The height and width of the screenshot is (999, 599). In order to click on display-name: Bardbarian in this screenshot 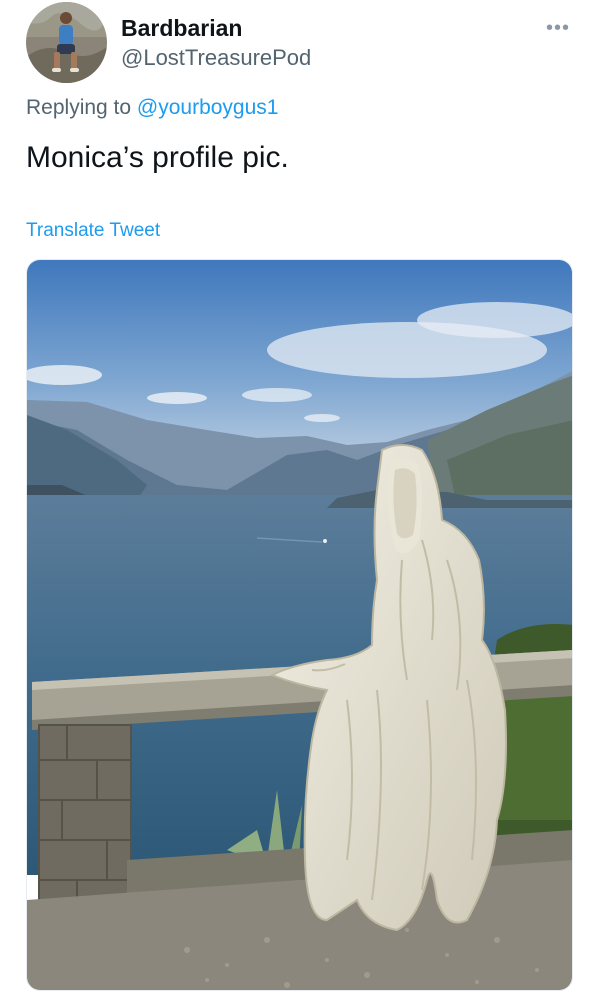, I will do `click(181, 28)`.